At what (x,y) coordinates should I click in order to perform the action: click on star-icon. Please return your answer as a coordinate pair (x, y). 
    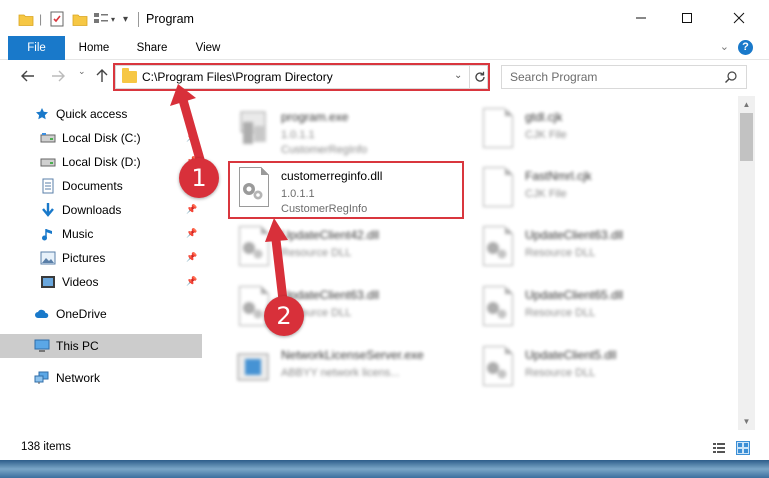
    Looking at the image, I should click on (42, 114).